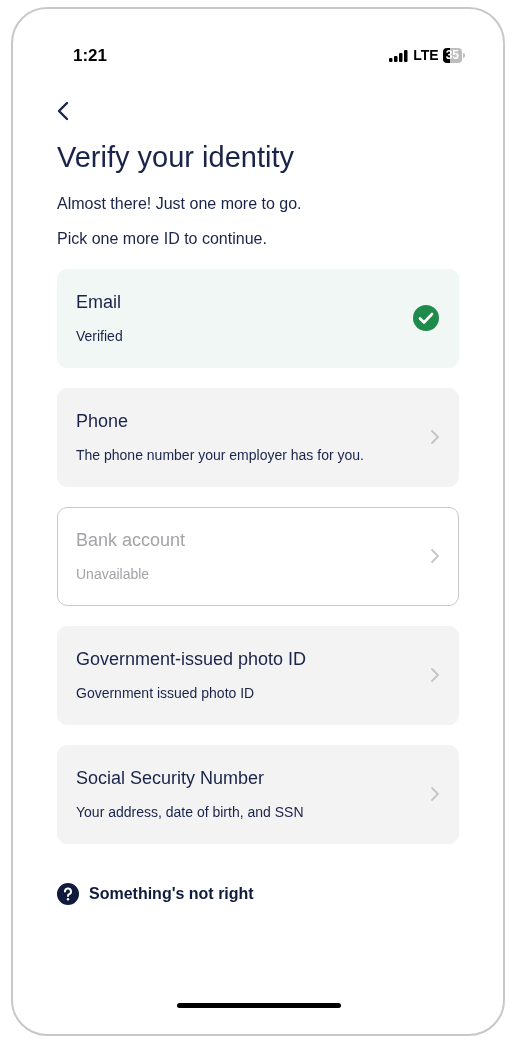 This screenshot has width=516, height=1050. I want to click on id-option-card: Government-issued photo ID Government issued photo ID, so click(258, 675).